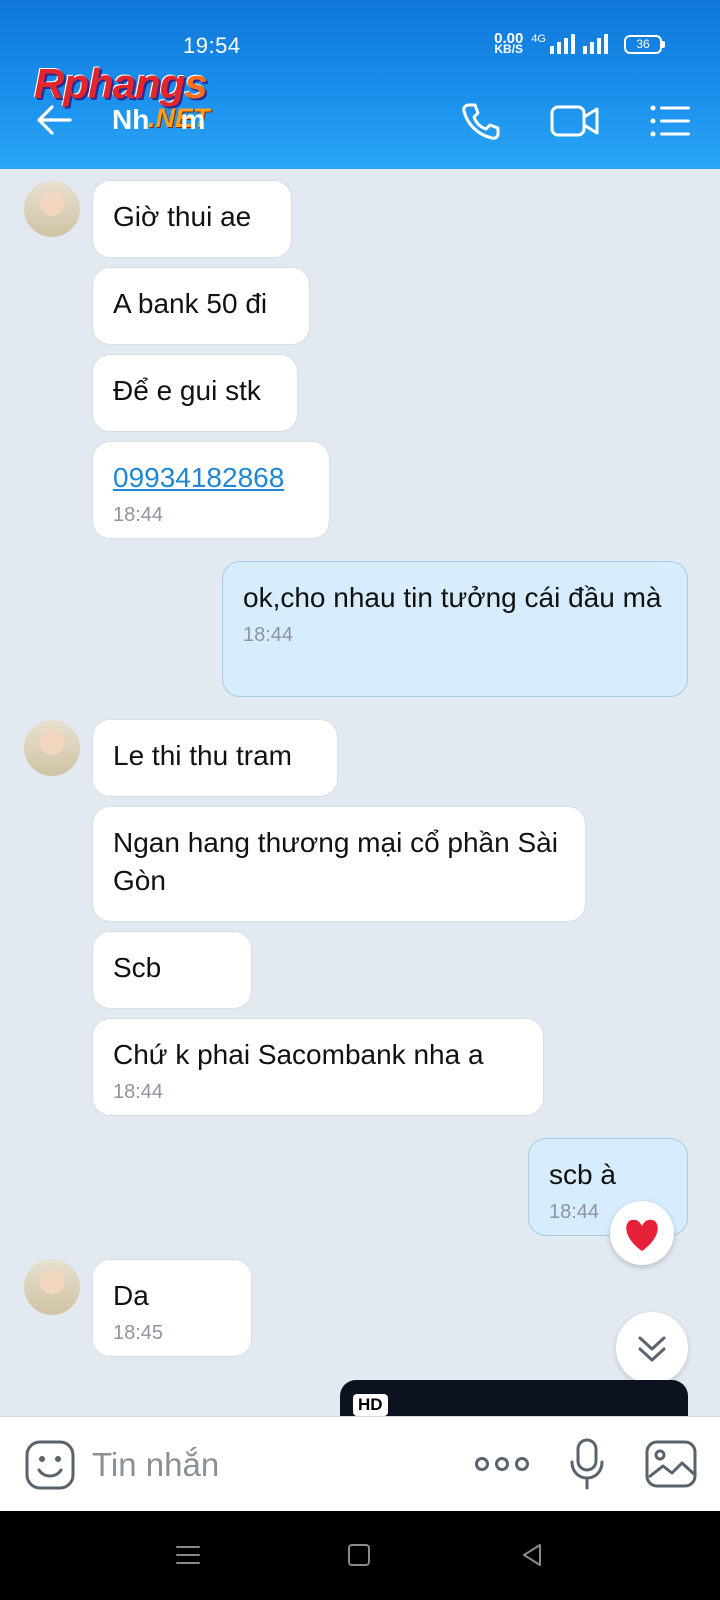 The image size is (720, 1600). What do you see at coordinates (481, 121) in the screenshot?
I see `phone-icon` at bounding box center [481, 121].